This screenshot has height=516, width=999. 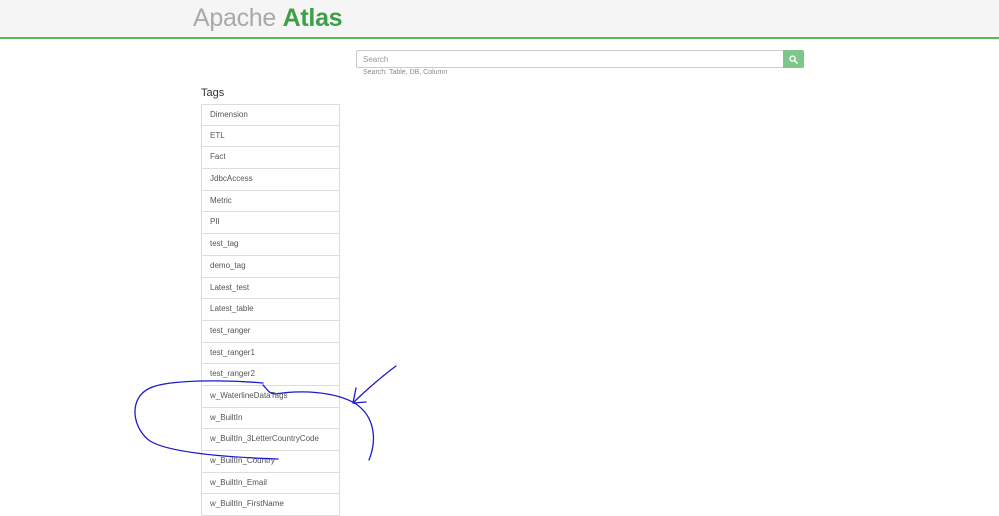 What do you see at coordinates (270, 180) in the screenshot?
I see `tag-list-item: JdbcAccess` at bounding box center [270, 180].